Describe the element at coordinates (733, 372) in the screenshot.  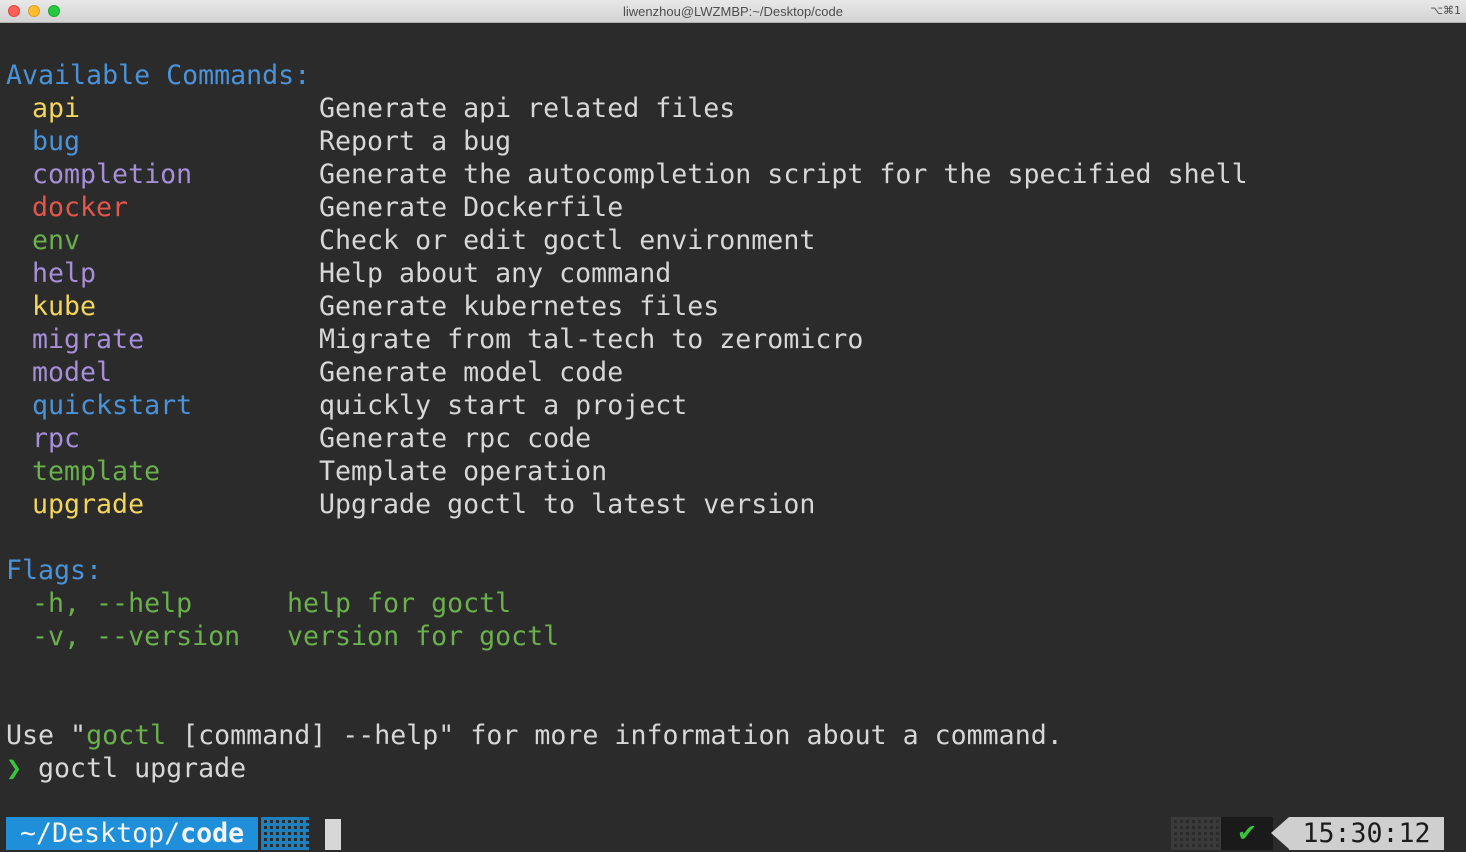
I see `command-row: model Generate model code` at that location.